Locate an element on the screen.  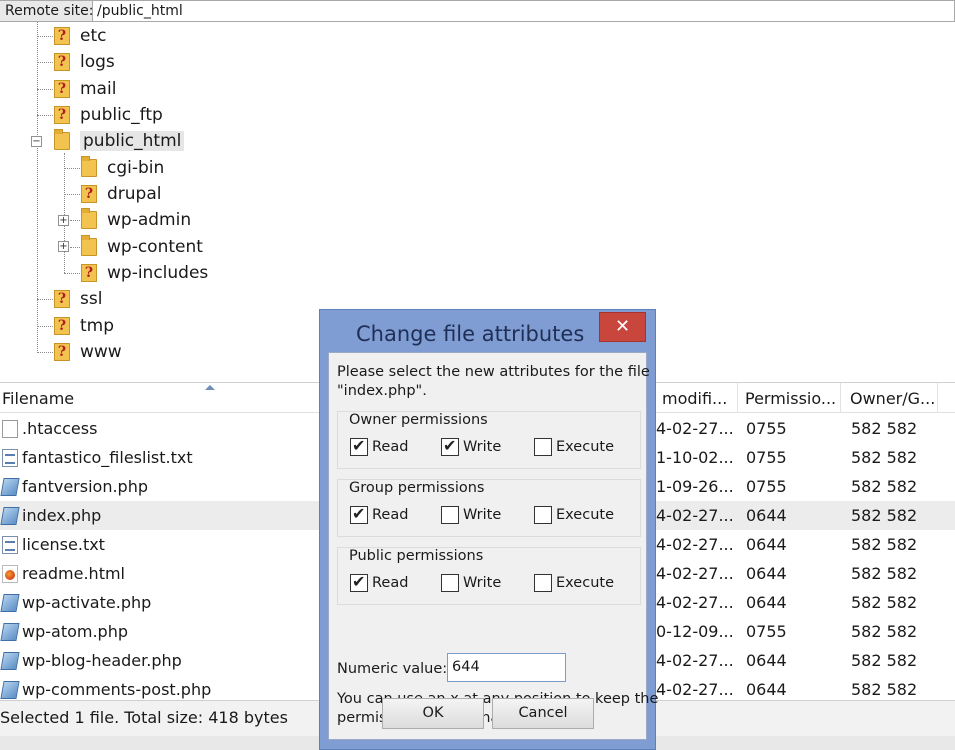
tree-item-tmp: ? tmp is located at coordinates (84, 326).